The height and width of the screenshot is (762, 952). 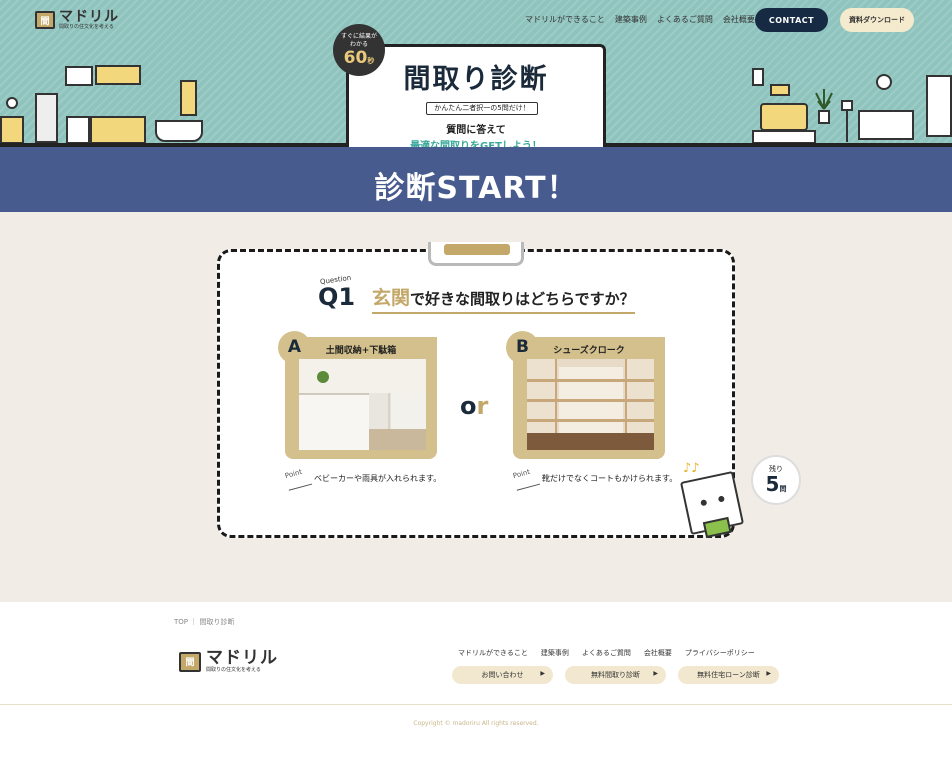 I want to click on footer-nav: マドリルができること 建築事例 よくあるご質問 会社概要 プライバシーポリシー, so click(x=606, y=653).